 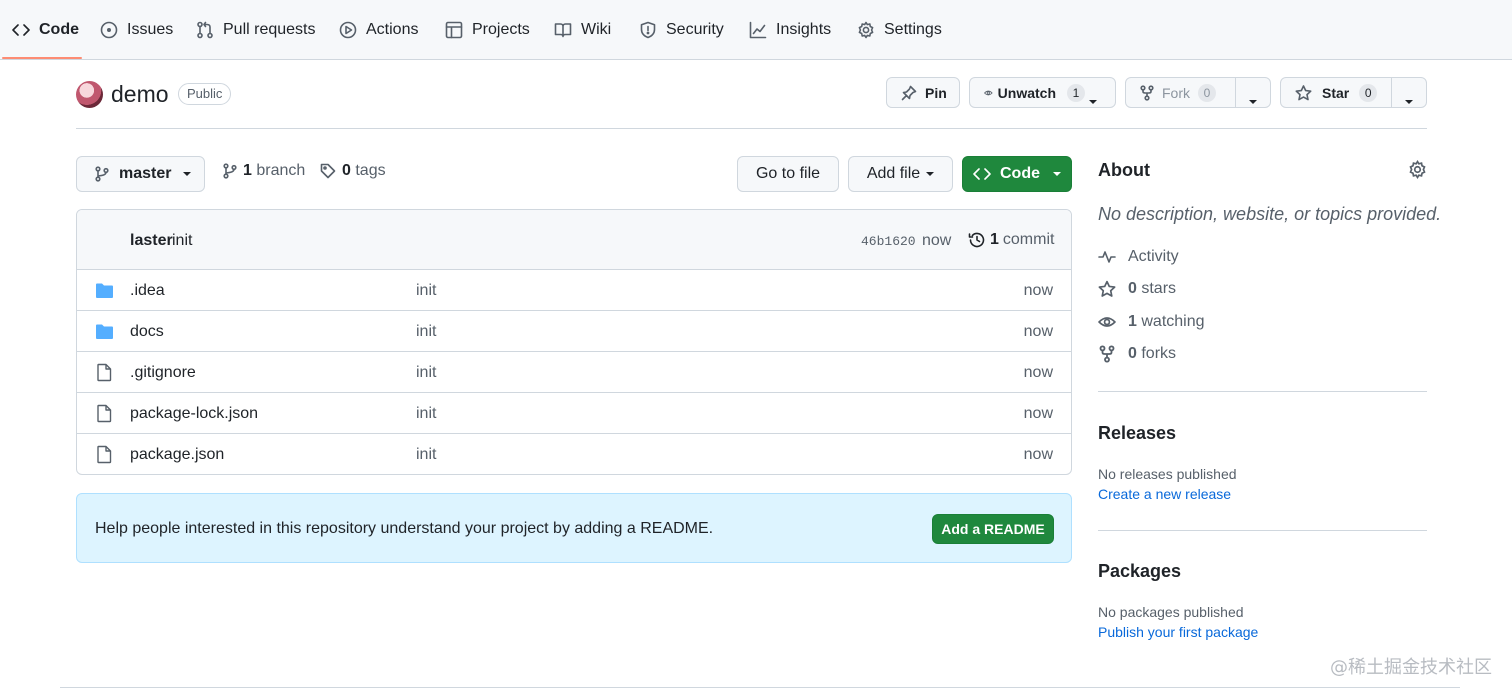 I want to click on commits-link: 1 commit, so click(x=1011, y=240).